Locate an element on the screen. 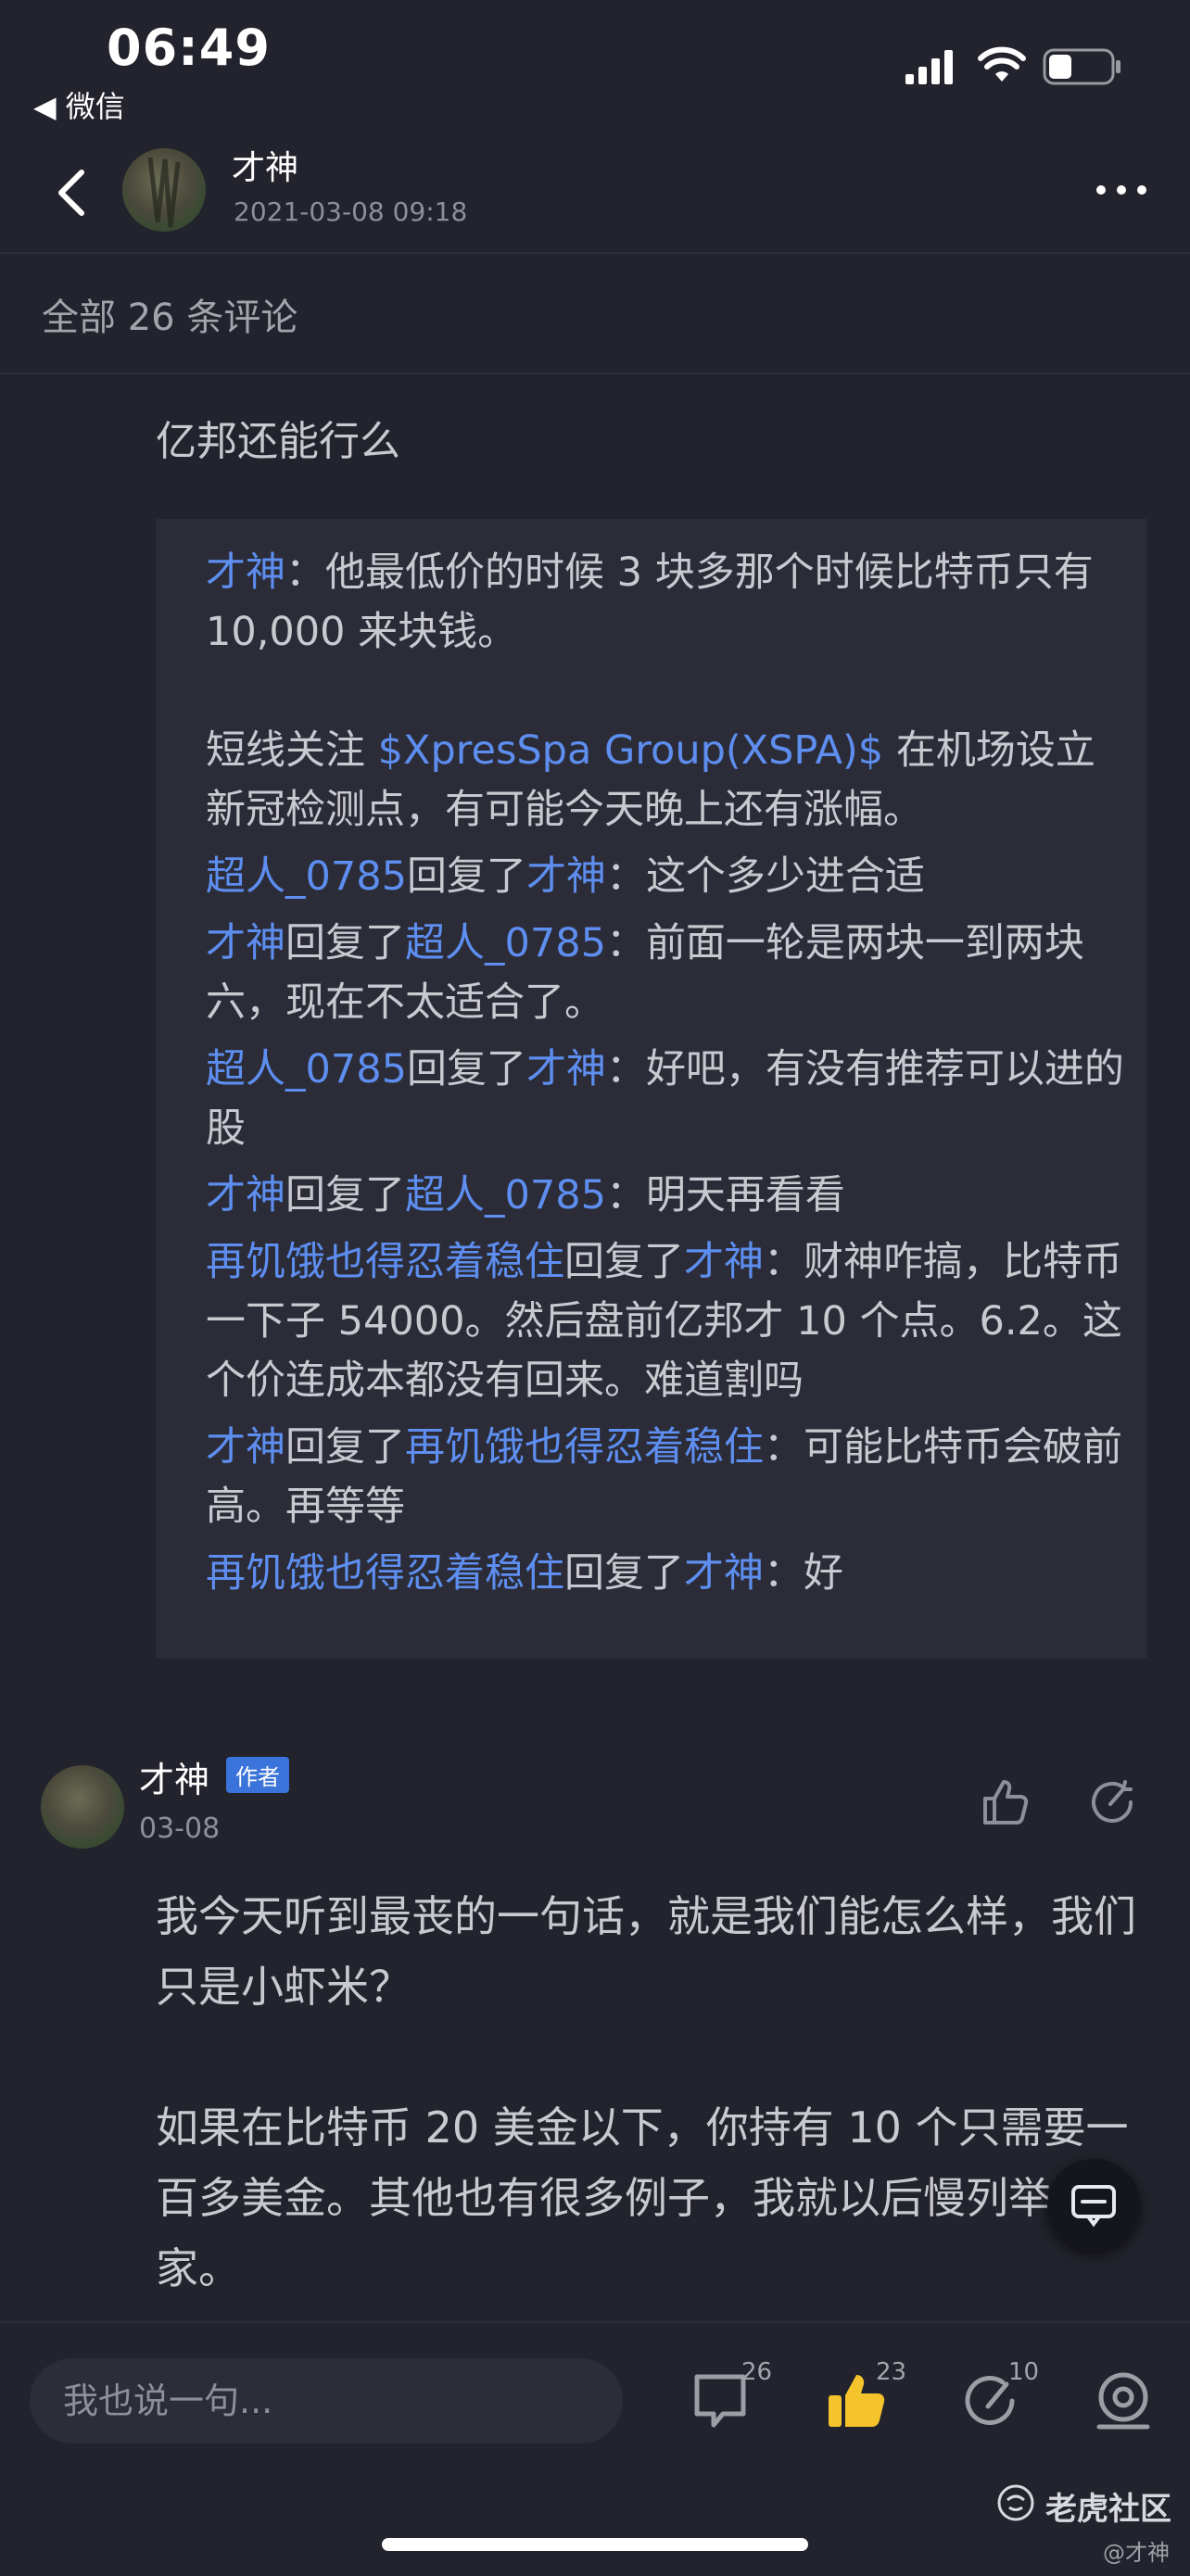 This screenshot has height=2576, width=1190. brand-name: 老虎社区 is located at coordinates (1108, 2509).